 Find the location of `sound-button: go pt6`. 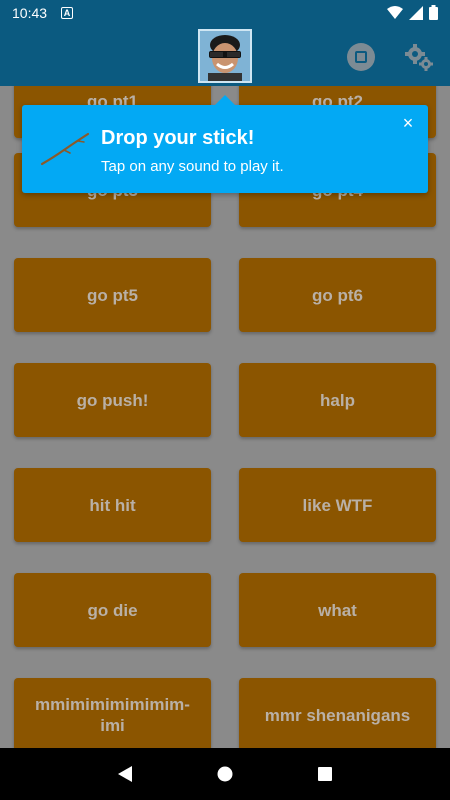

sound-button: go pt6 is located at coordinates (337, 295).